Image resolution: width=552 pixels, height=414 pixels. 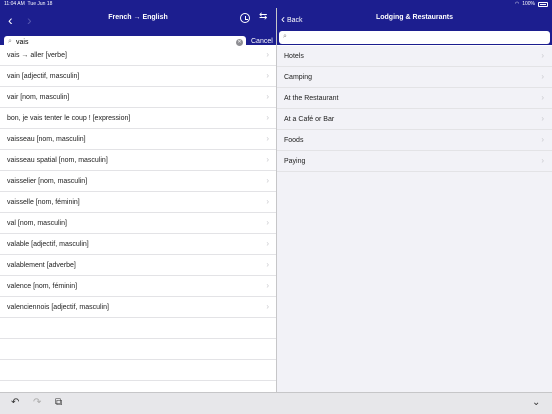 What do you see at coordinates (58, 402) in the screenshot?
I see `paste-icon: ⧉` at bounding box center [58, 402].